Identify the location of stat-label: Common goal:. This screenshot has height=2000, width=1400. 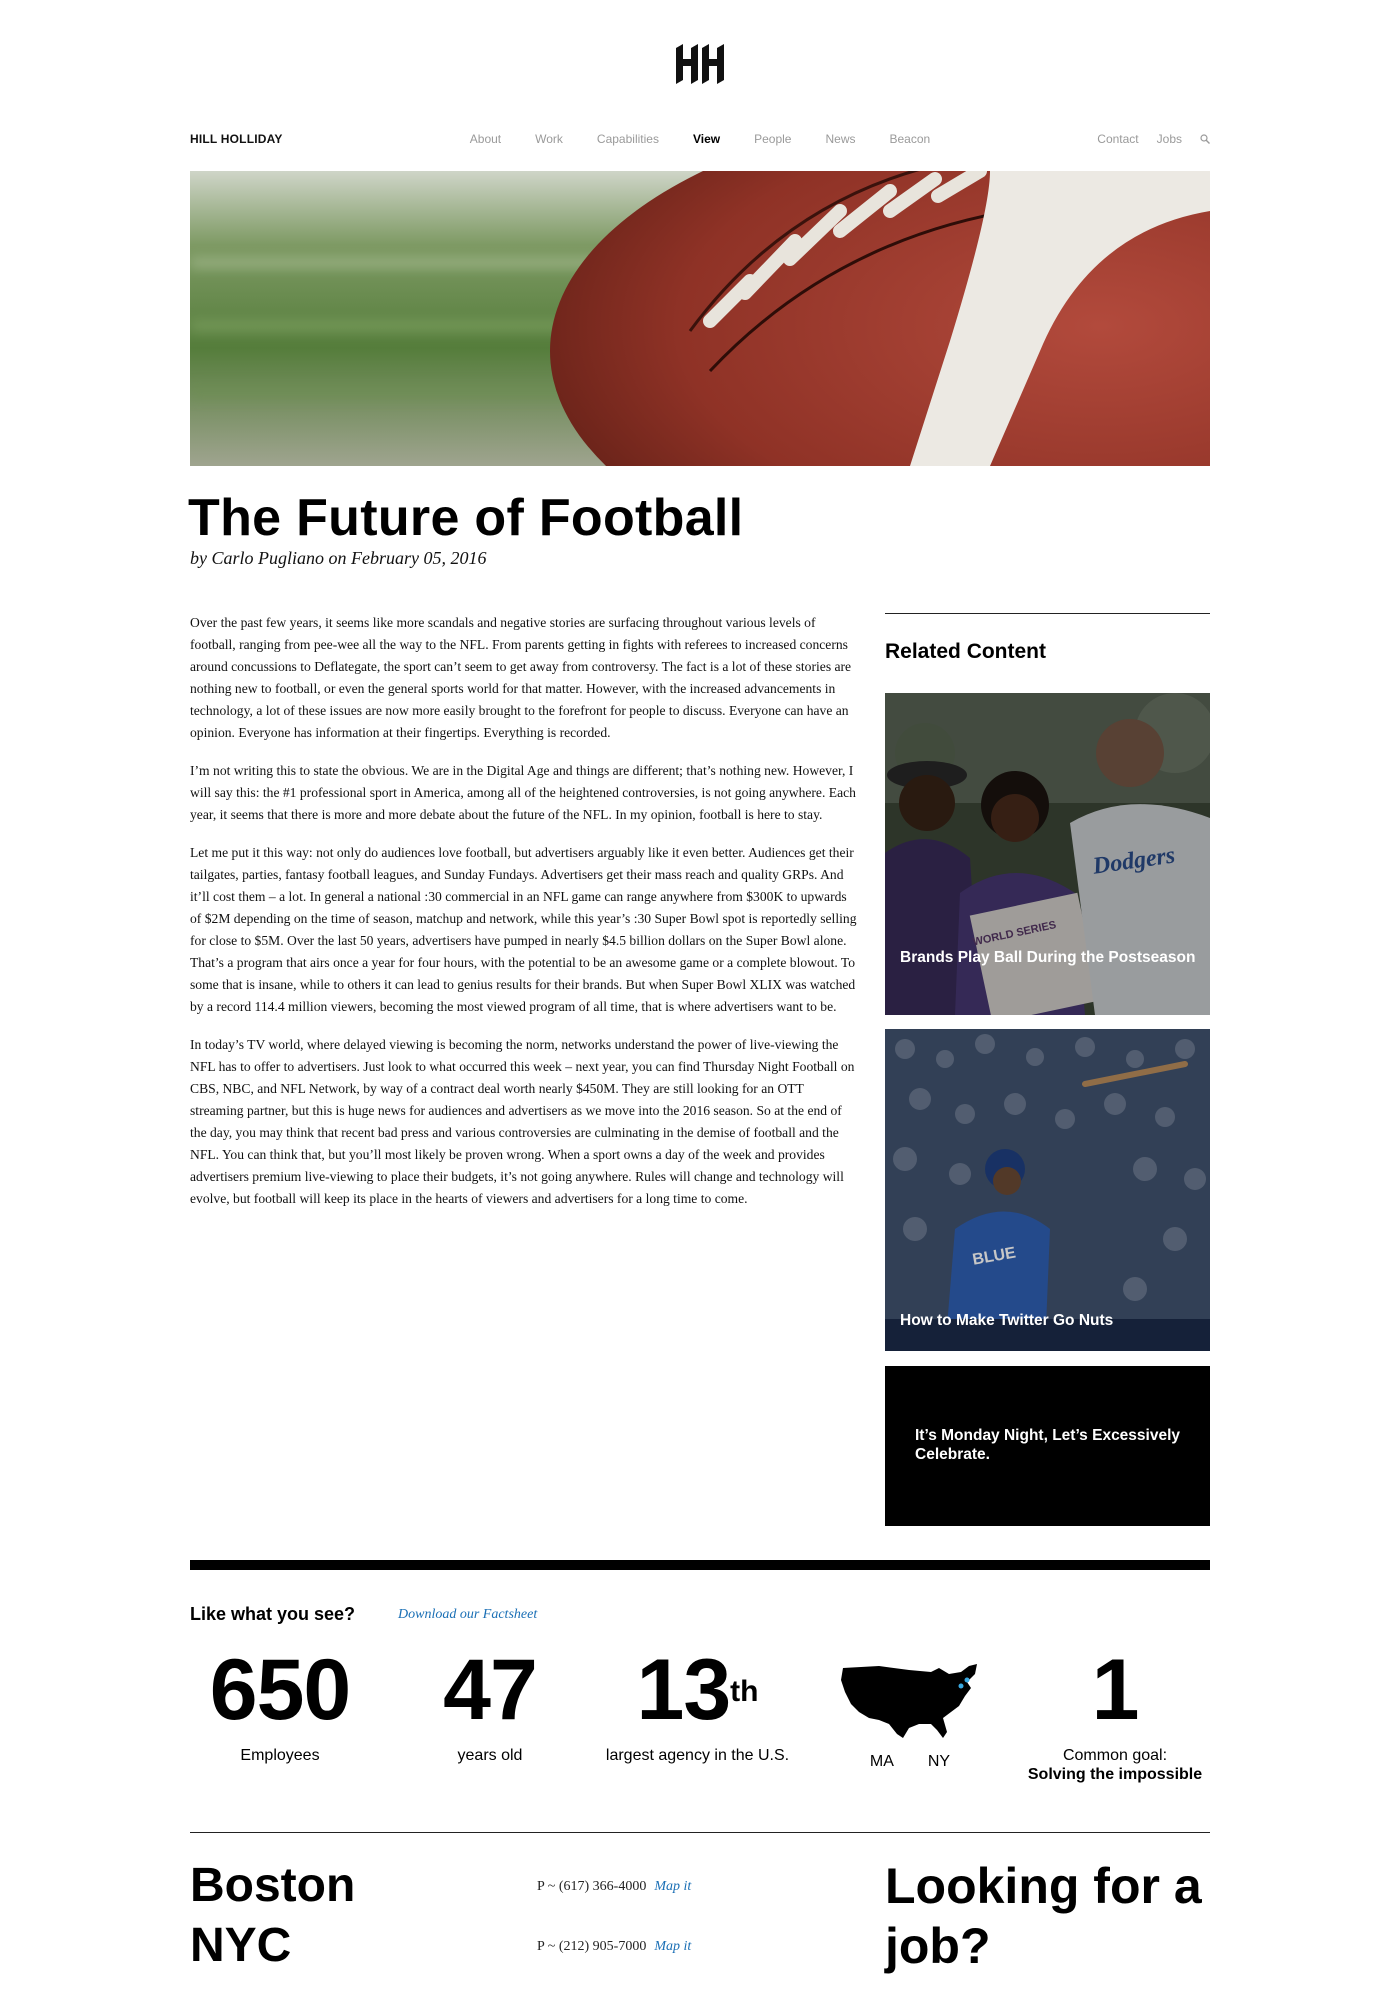
(1115, 1755).